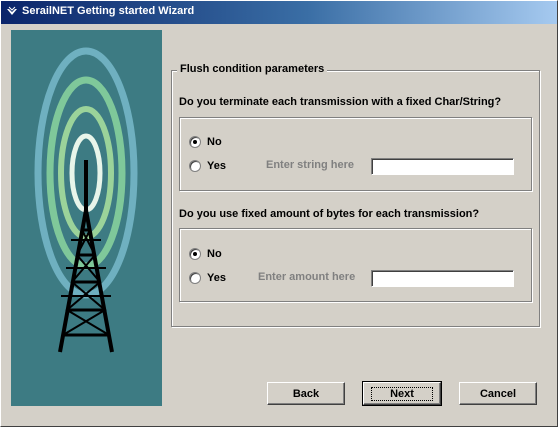 This screenshot has height=427, width=558. I want to click on title-bar: SerailNET Getting started Wizard, so click(279, 12).